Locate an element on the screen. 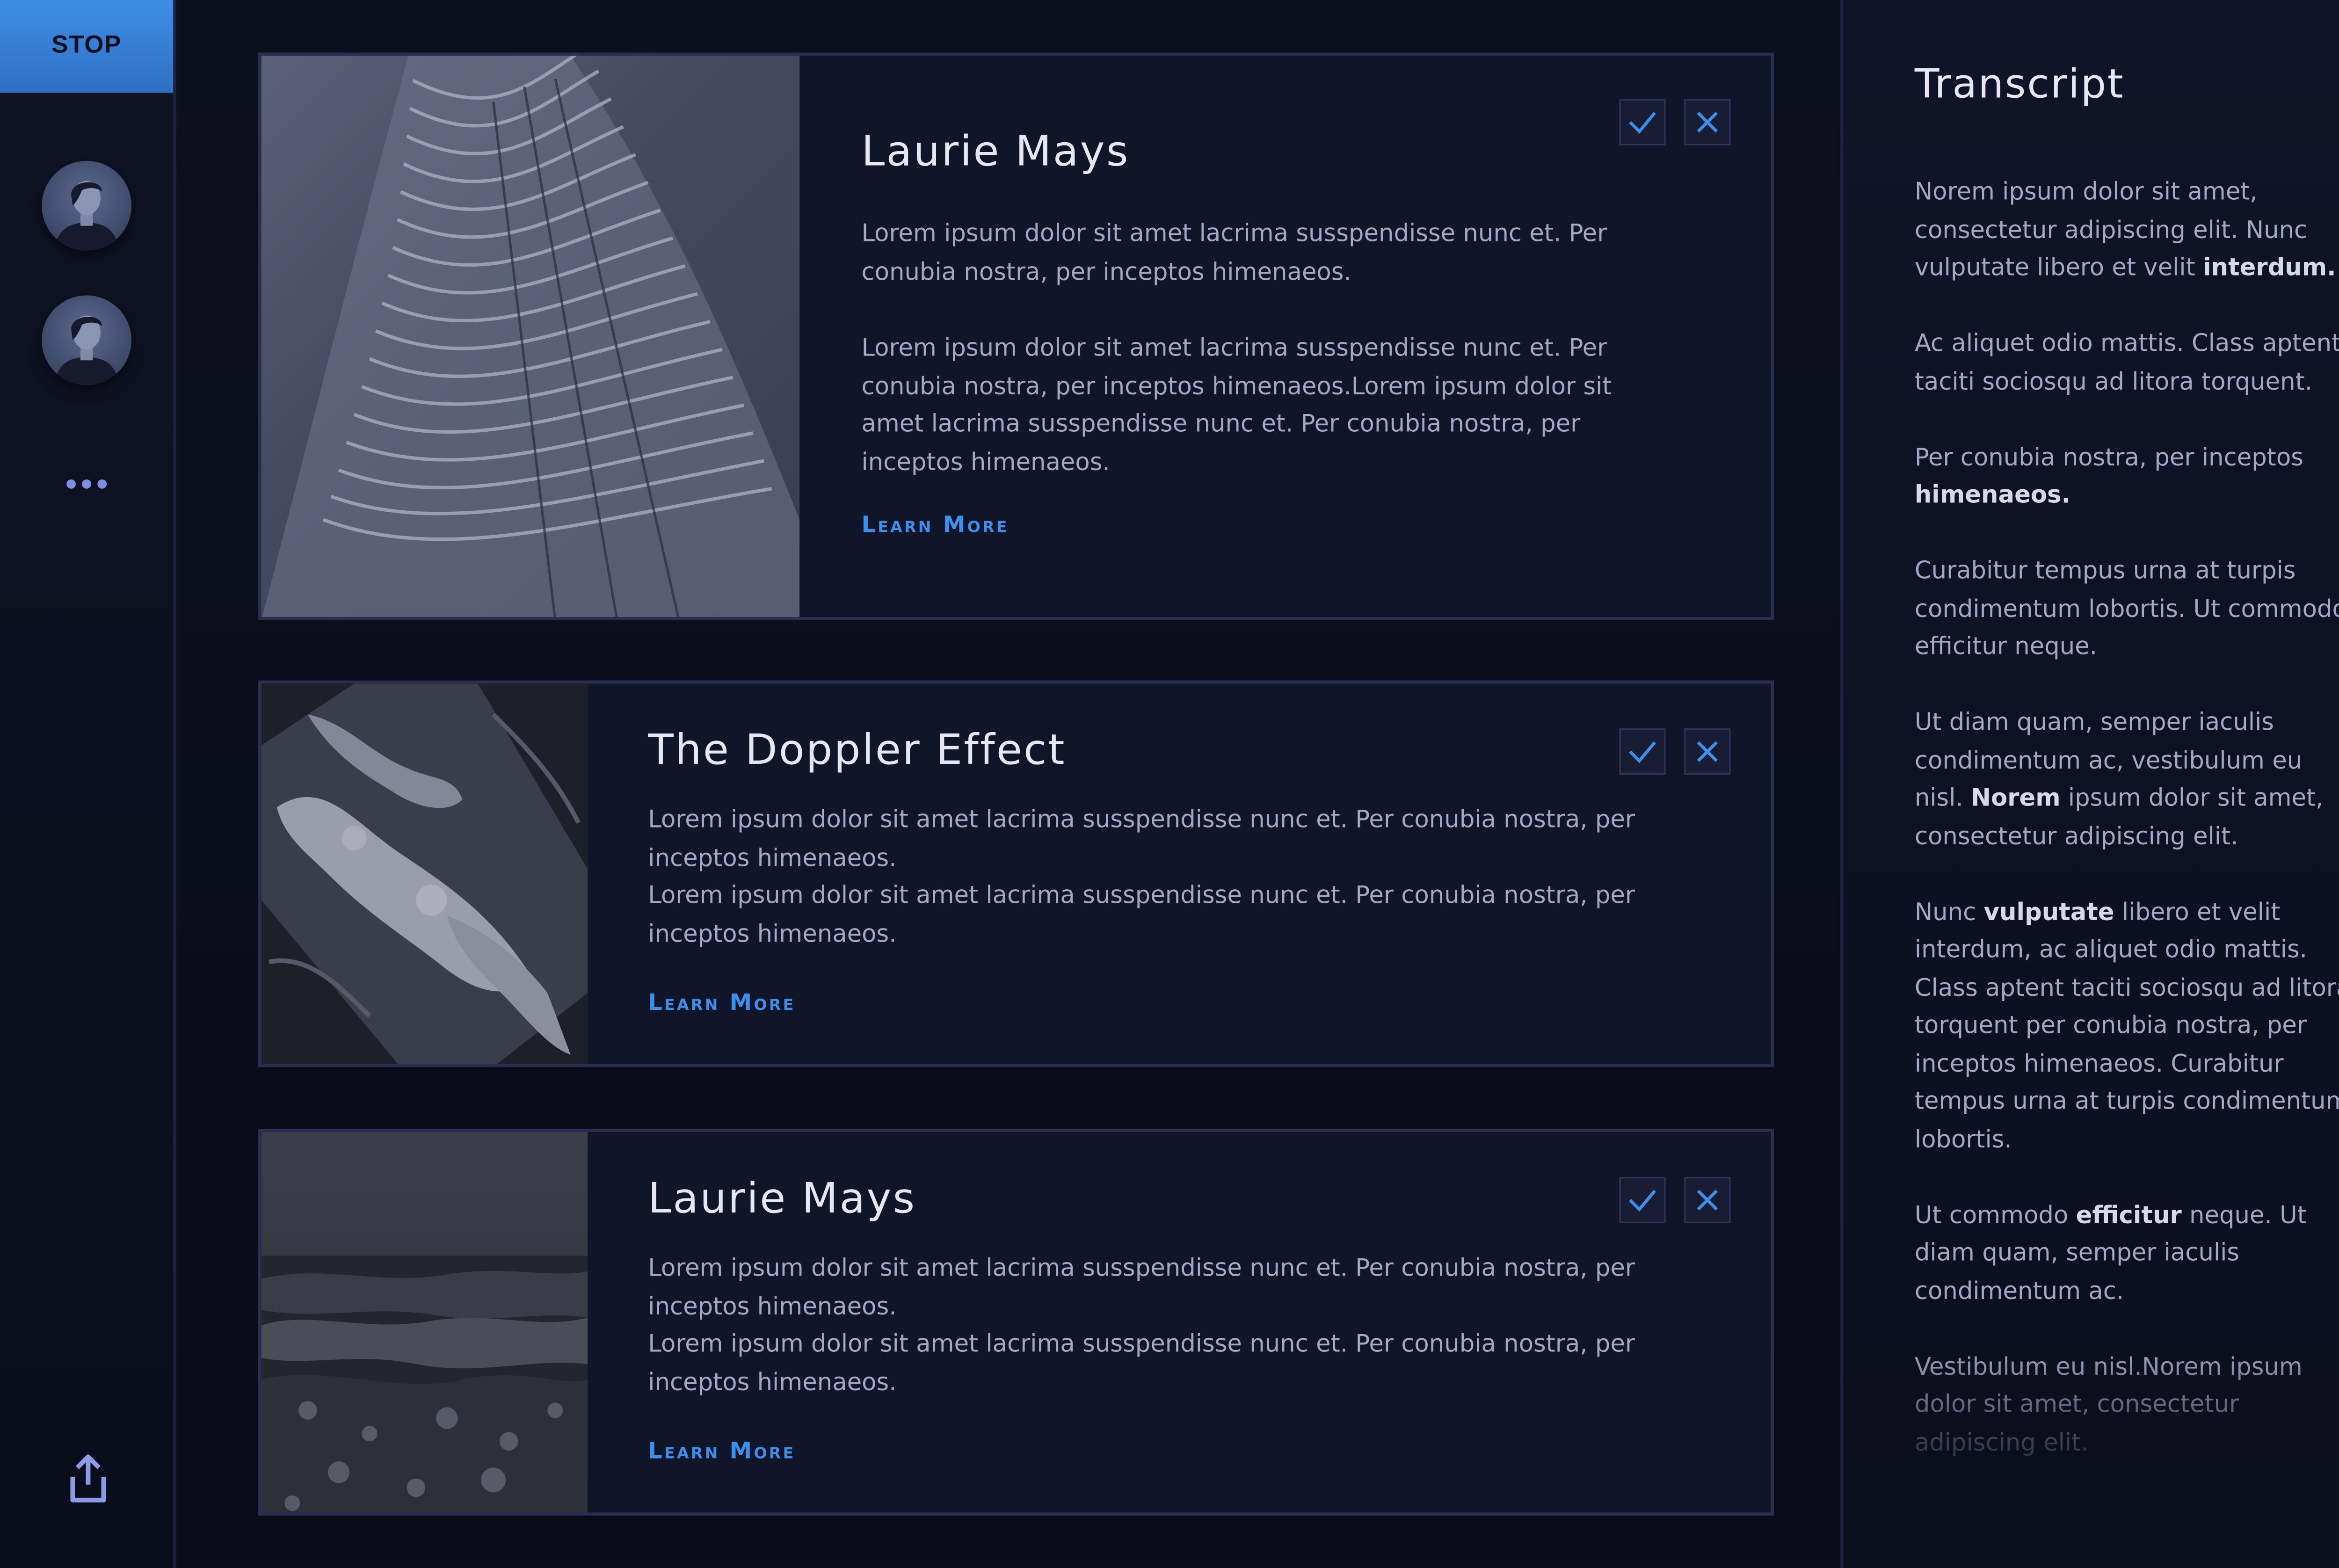  transcript-text: Ut commodo is located at coordinates (1995, 1215).